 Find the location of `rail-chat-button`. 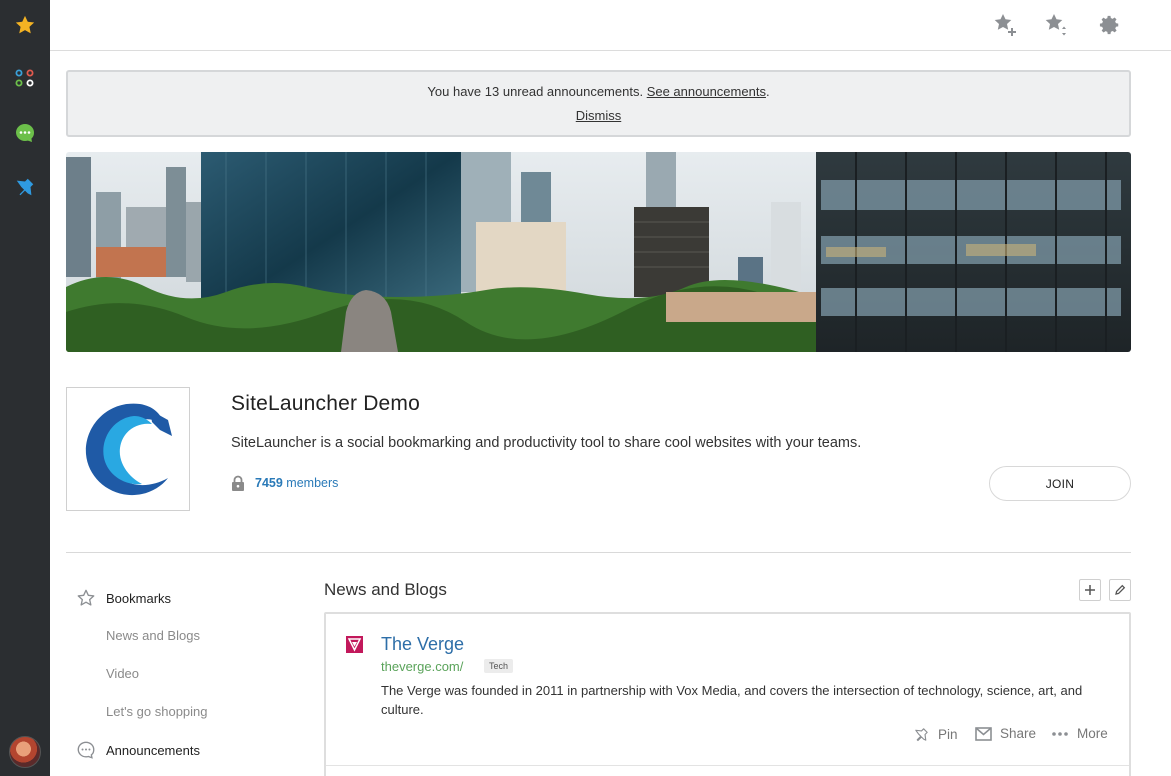

rail-chat-button is located at coordinates (25, 133).